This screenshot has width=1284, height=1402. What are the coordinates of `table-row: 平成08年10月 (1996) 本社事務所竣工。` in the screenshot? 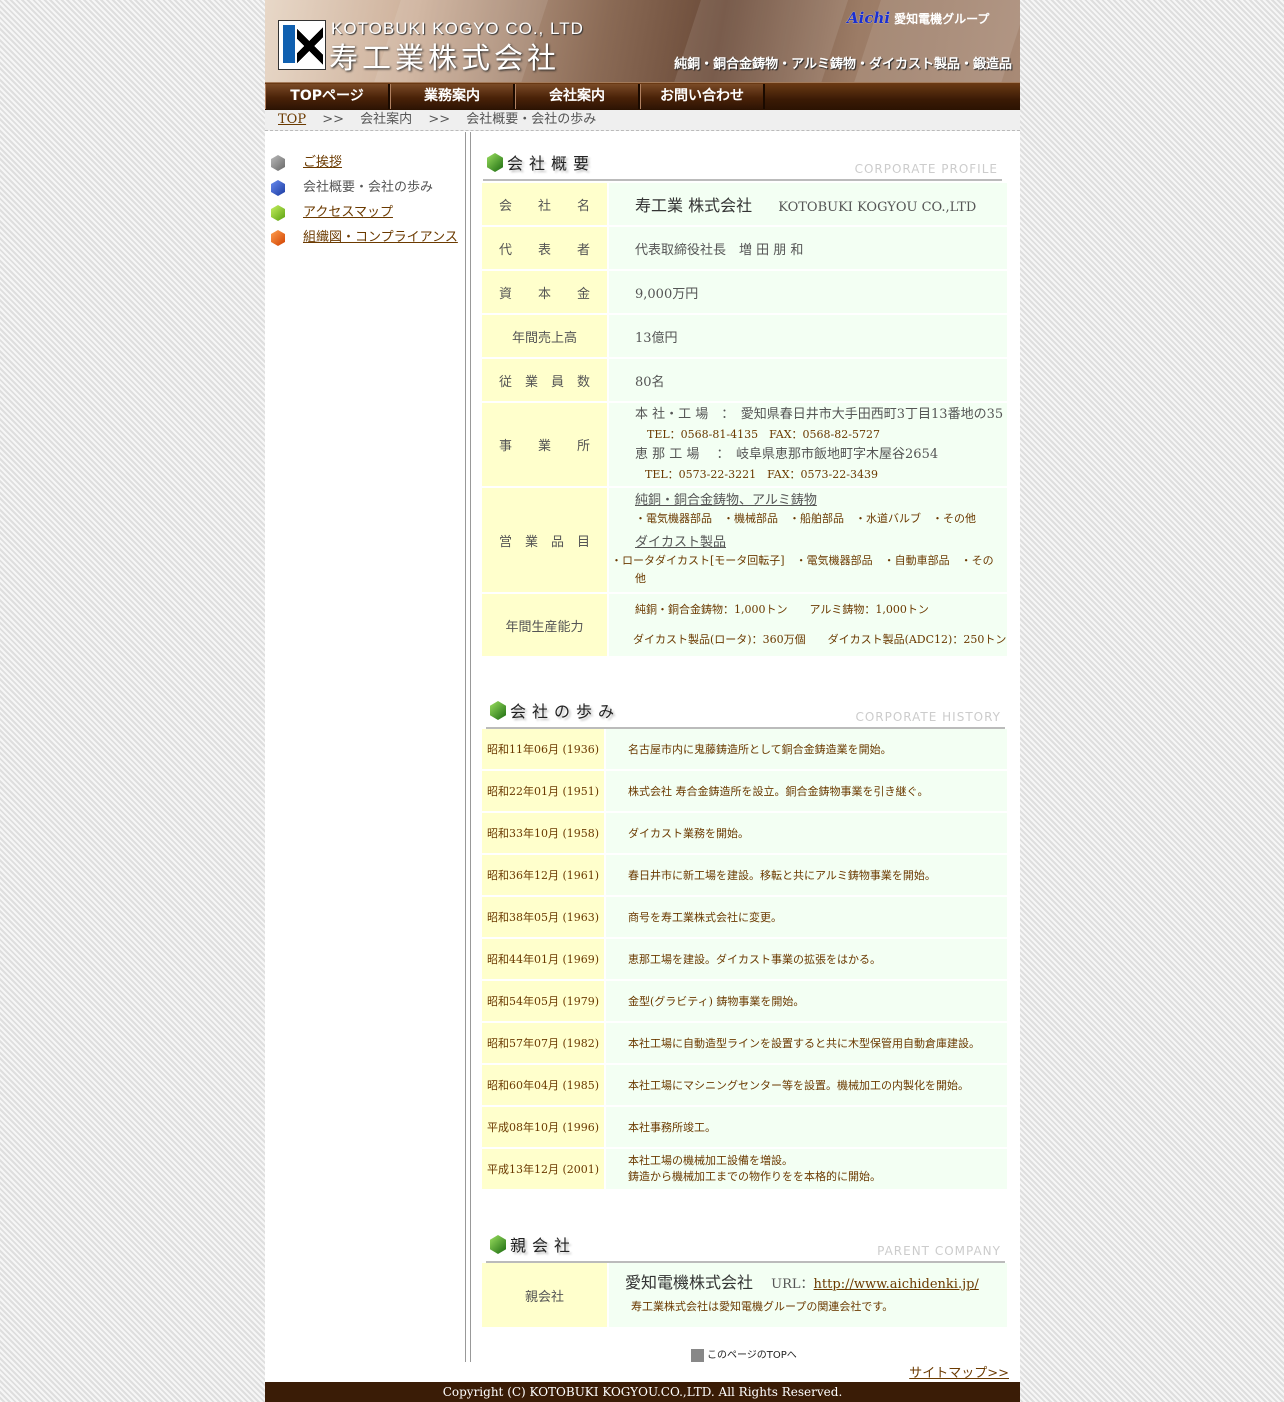 It's located at (744, 1127).